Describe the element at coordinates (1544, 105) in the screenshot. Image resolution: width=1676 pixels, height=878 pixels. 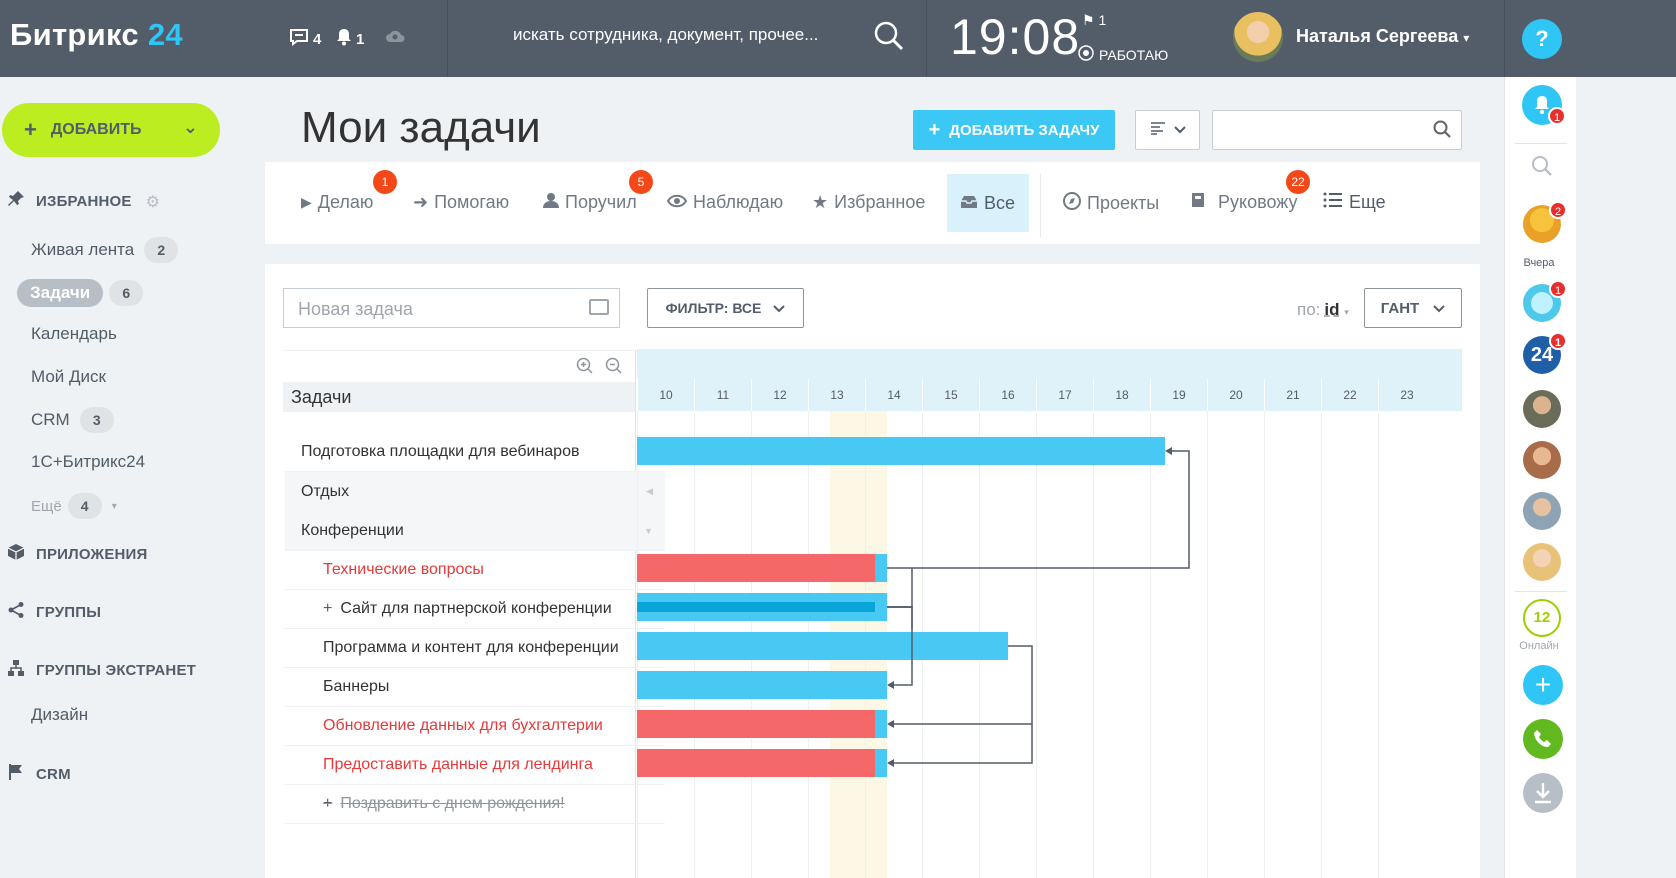
I see `notifications-panel-button: 1` at that location.